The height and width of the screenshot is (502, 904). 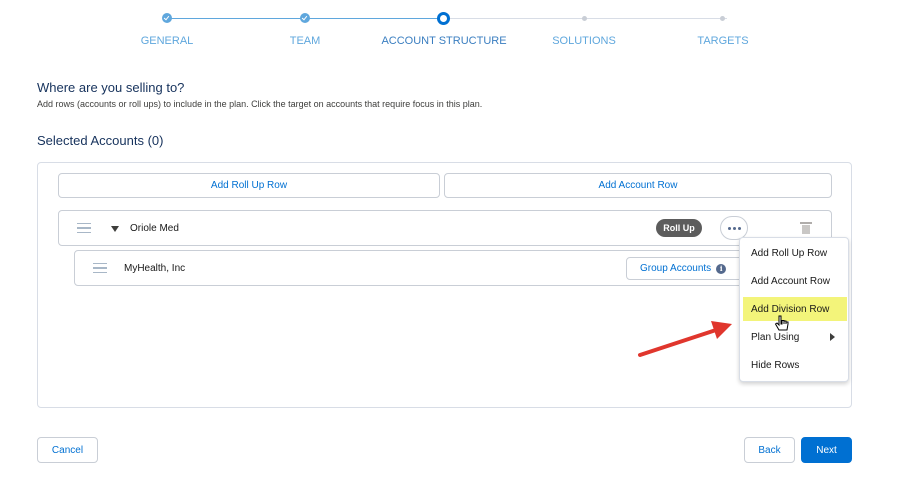 I want to click on back-button: Back, so click(x=769, y=450).